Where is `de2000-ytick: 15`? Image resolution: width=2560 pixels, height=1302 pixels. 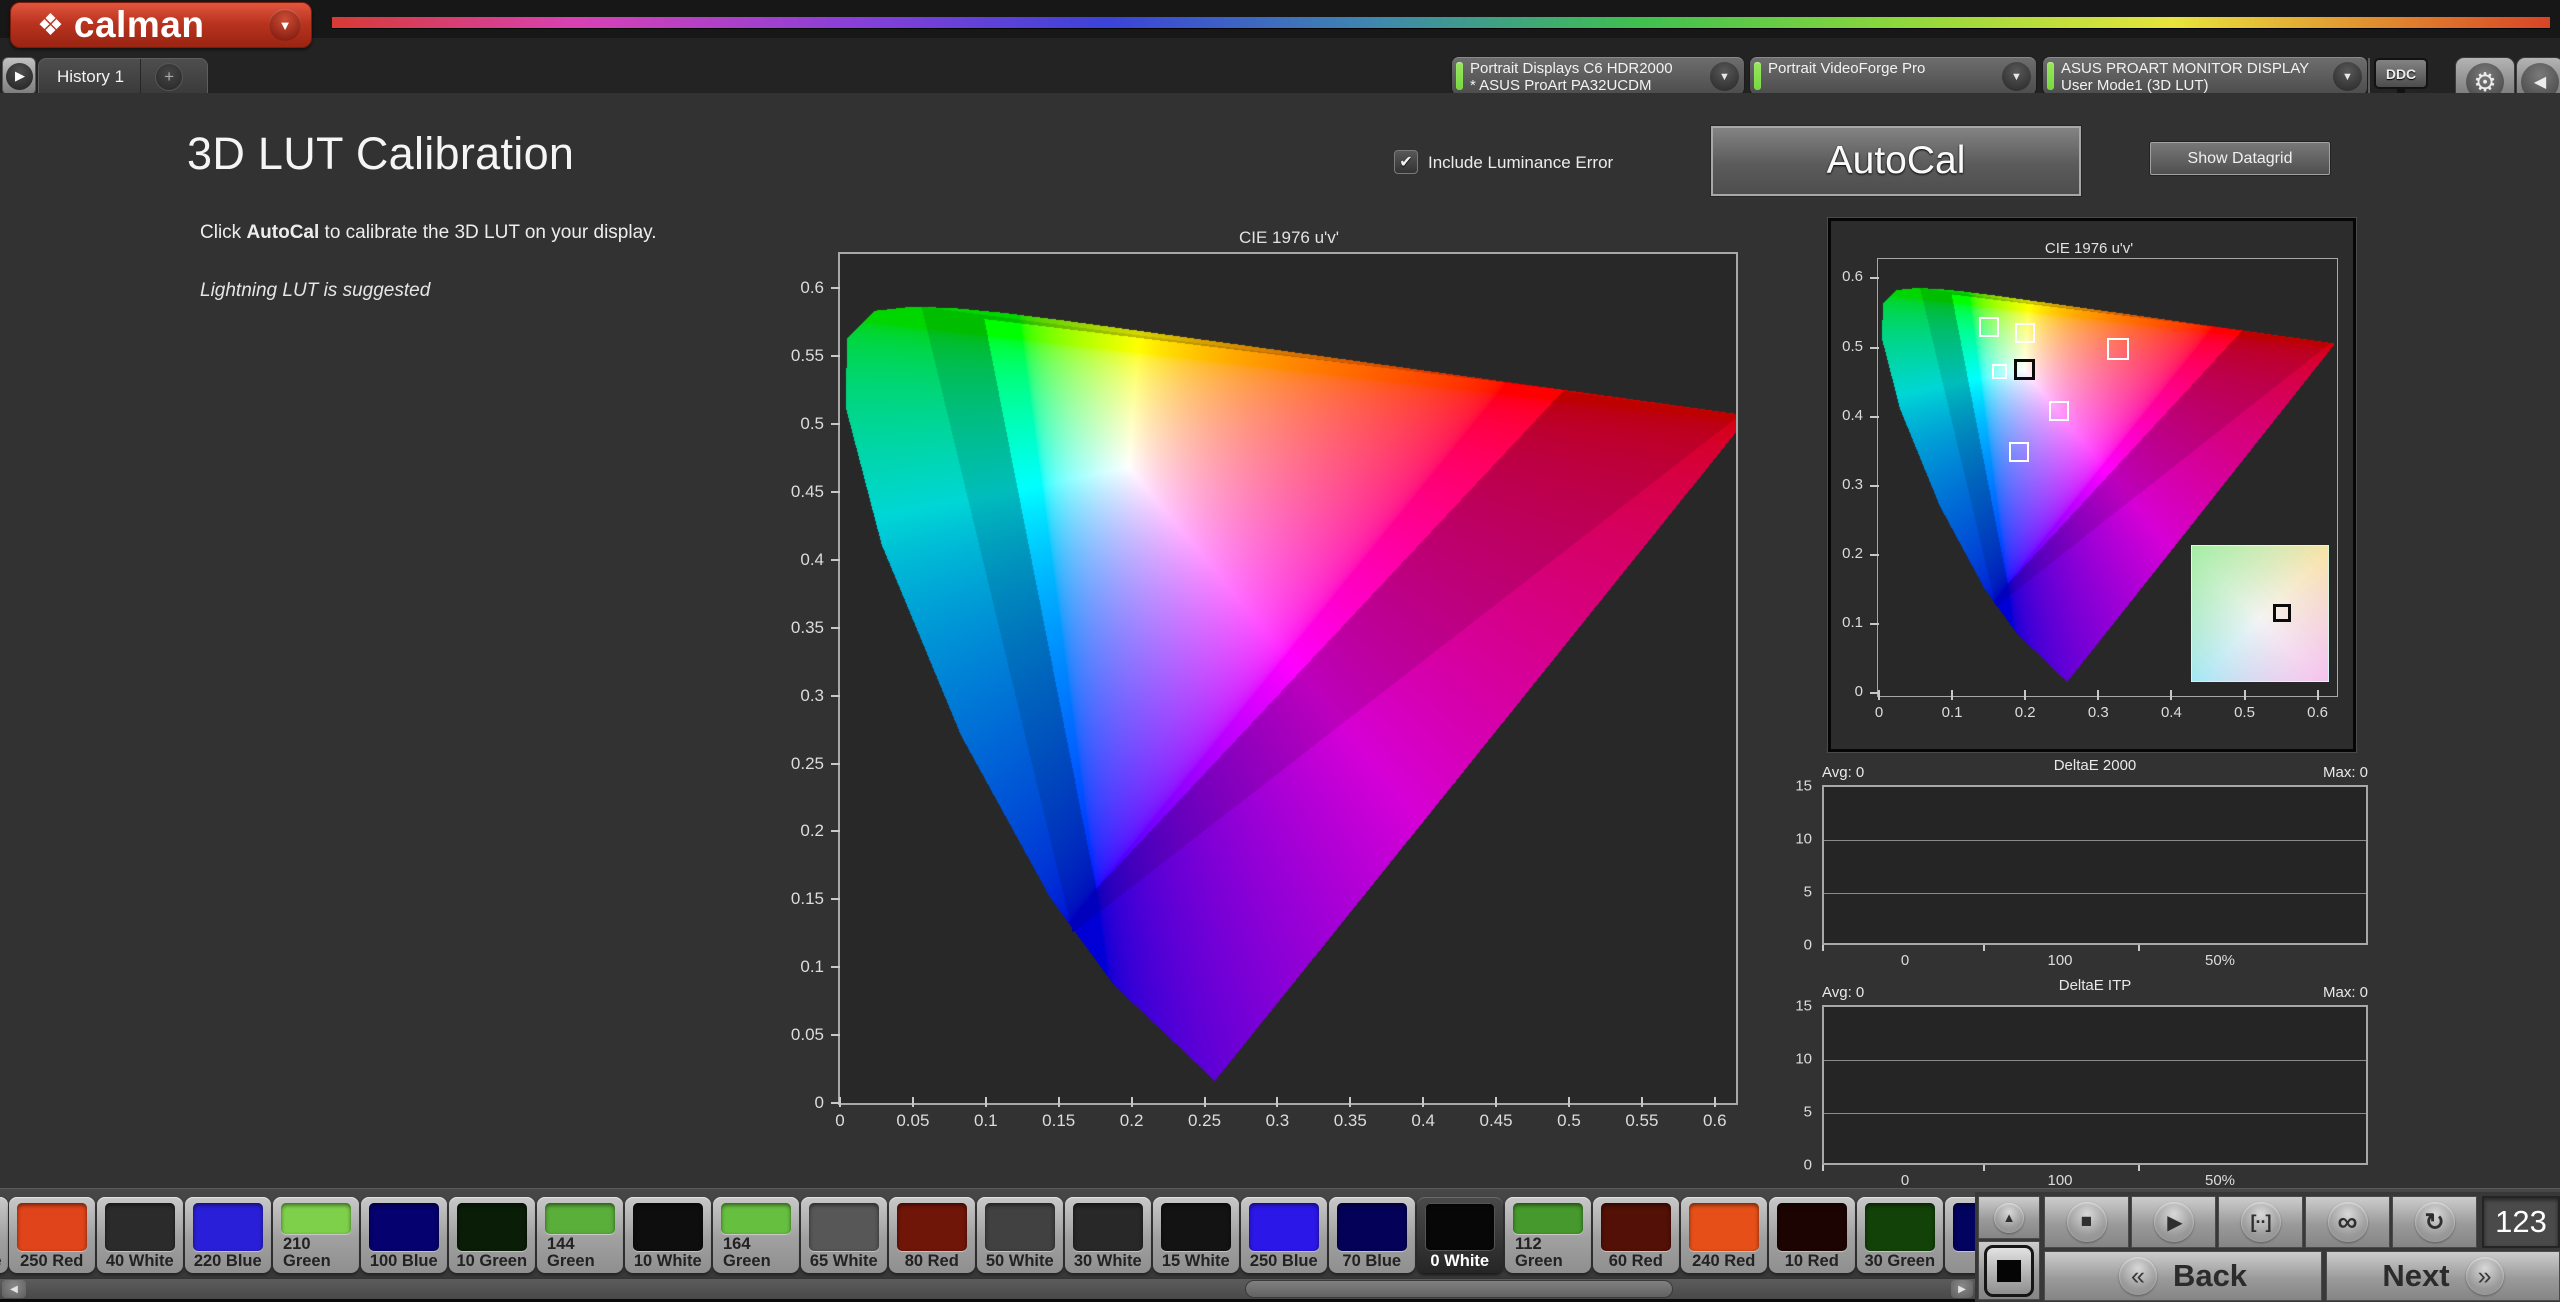 de2000-ytick: 15 is located at coordinates (1803, 786).